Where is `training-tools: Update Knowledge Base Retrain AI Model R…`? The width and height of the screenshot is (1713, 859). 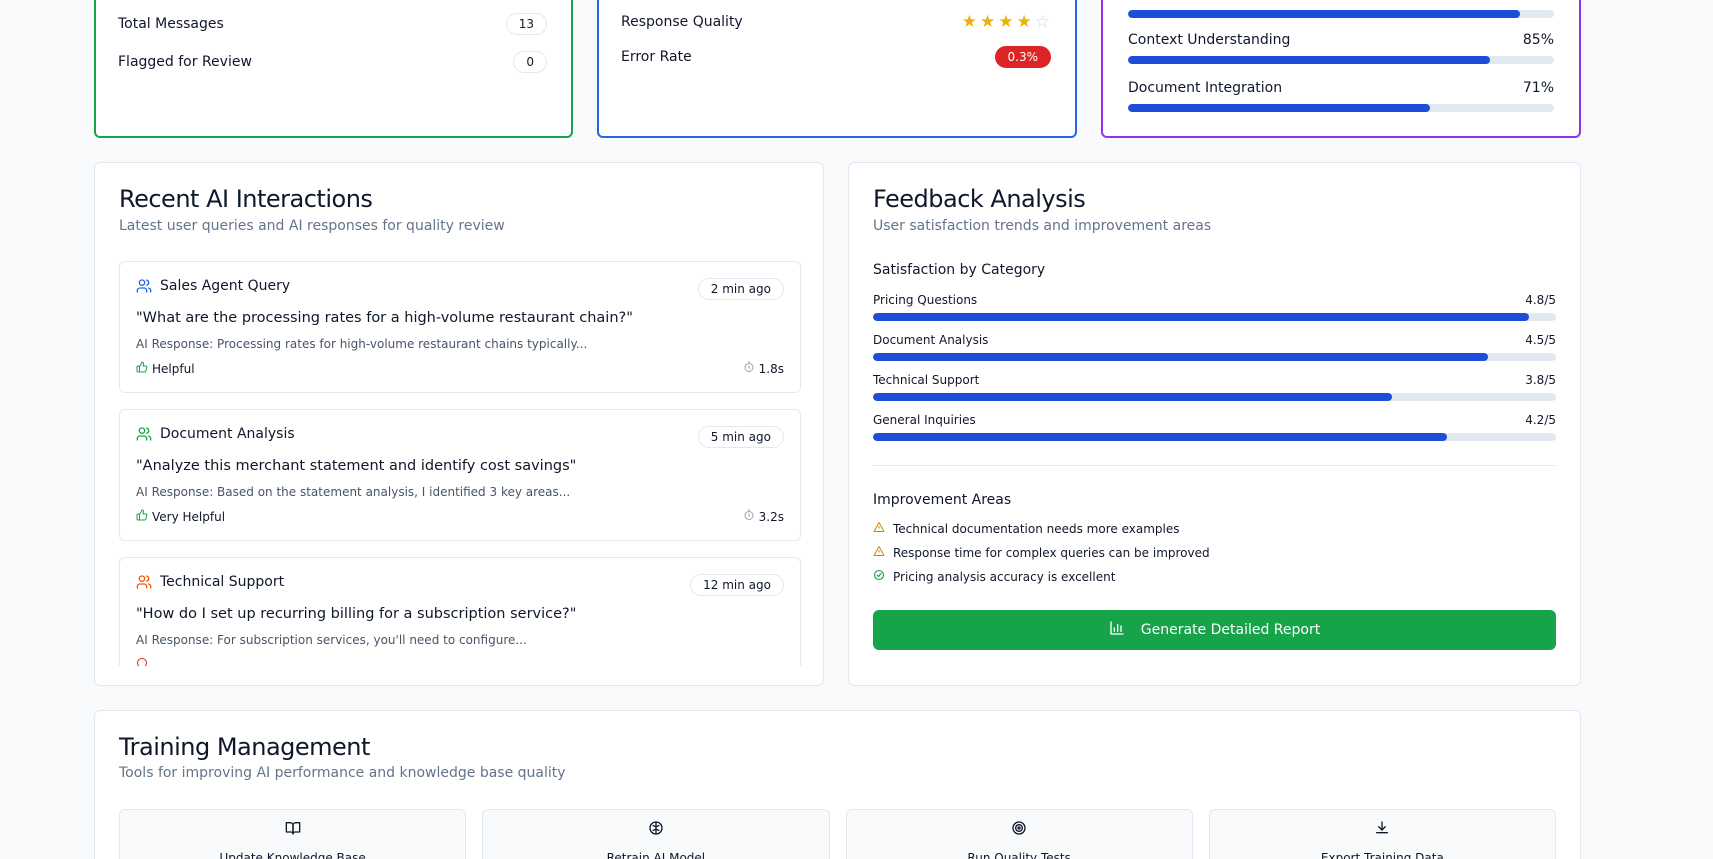
training-tools: Update Knowledge Base Retrain AI Model R… is located at coordinates (837, 834).